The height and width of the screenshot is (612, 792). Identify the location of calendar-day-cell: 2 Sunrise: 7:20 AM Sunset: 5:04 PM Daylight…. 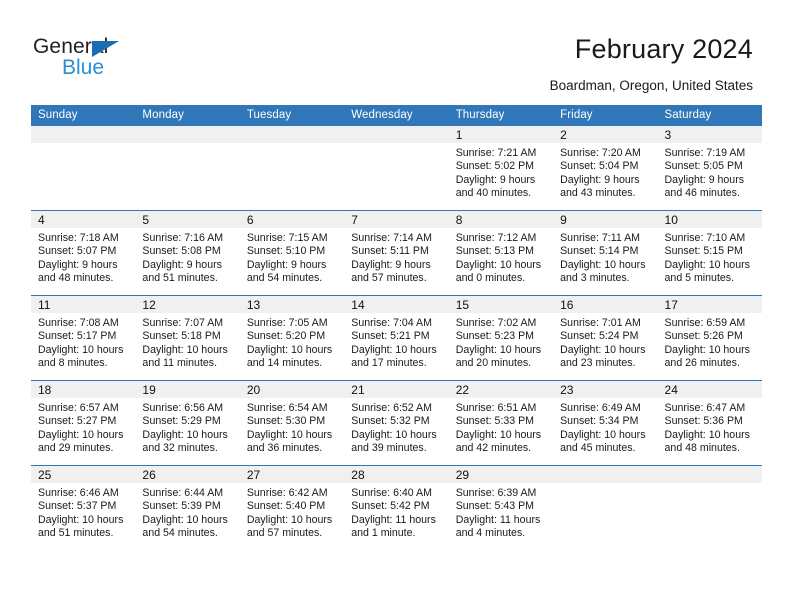
(605, 168).